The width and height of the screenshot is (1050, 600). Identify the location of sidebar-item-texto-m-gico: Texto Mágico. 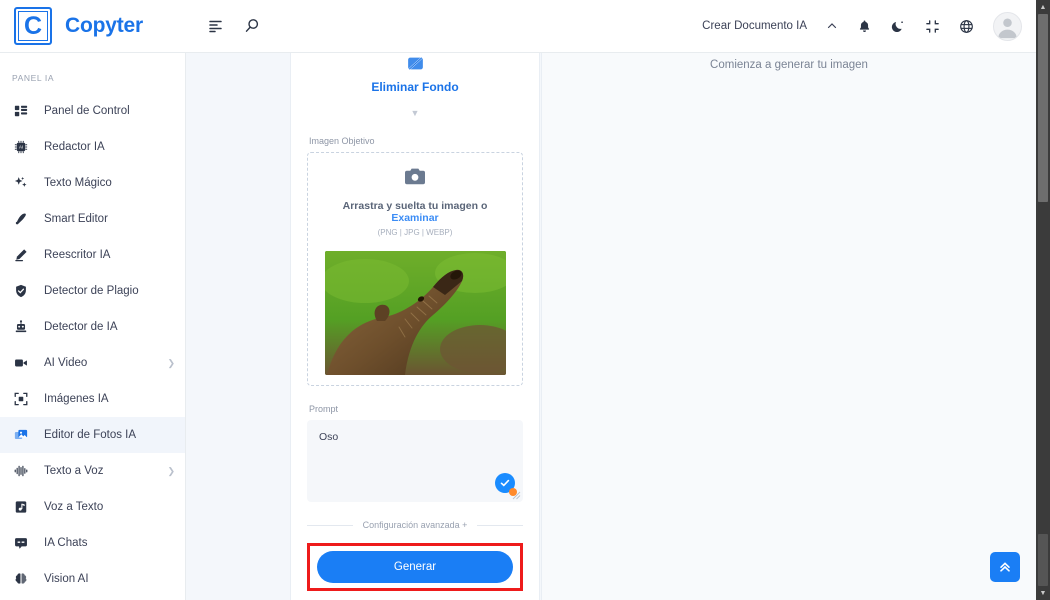
(92, 183).